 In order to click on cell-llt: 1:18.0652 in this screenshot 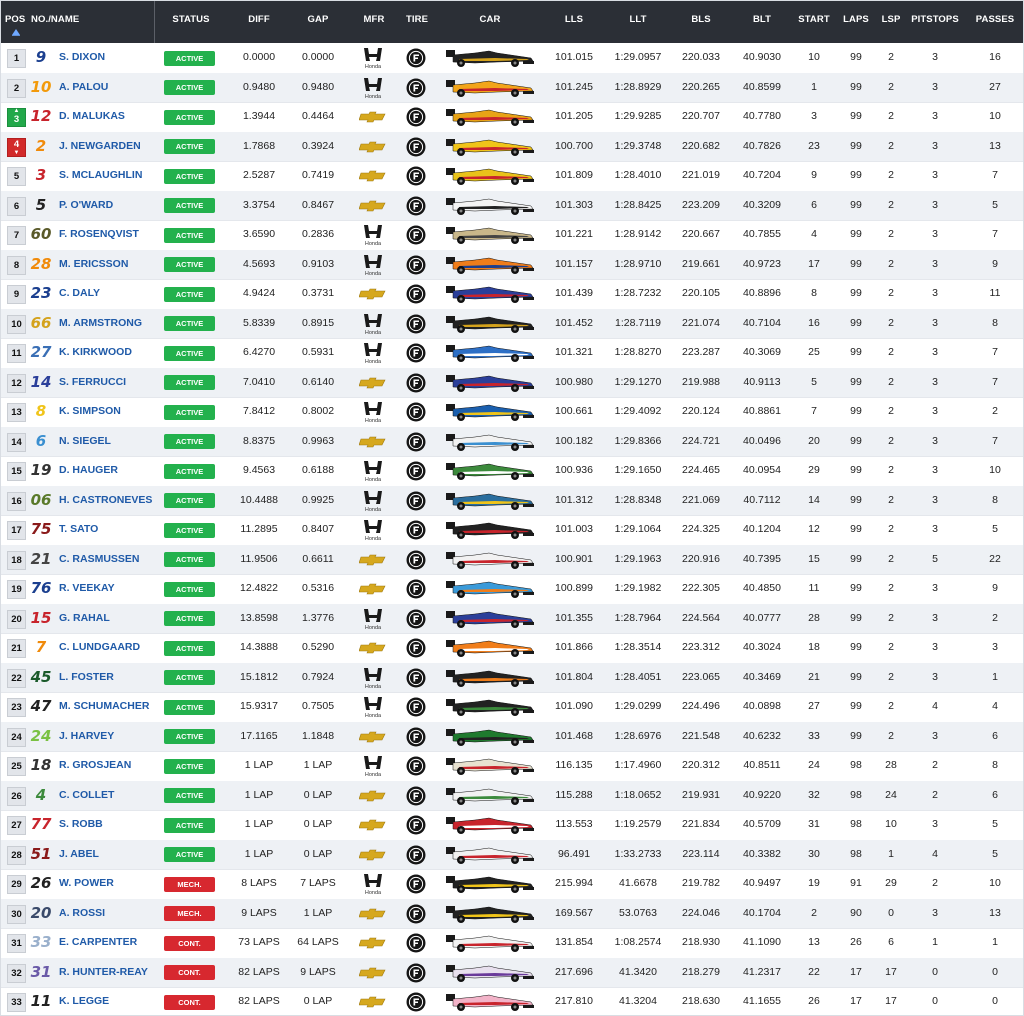, I will do `click(638, 794)`.